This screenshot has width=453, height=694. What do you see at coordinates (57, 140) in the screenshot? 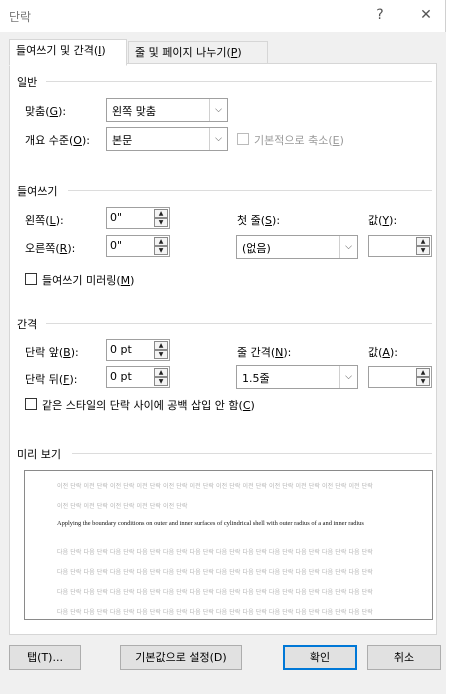
I see `outline-level-label: 개요 수준(O):` at bounding box center [57, 140].